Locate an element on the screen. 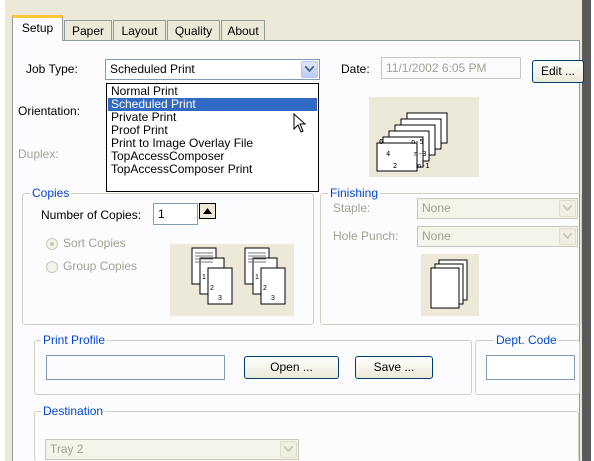 The width and height of the screenshot is (594, 461). staple-label: Staple: is located at coordinates (352, 208).